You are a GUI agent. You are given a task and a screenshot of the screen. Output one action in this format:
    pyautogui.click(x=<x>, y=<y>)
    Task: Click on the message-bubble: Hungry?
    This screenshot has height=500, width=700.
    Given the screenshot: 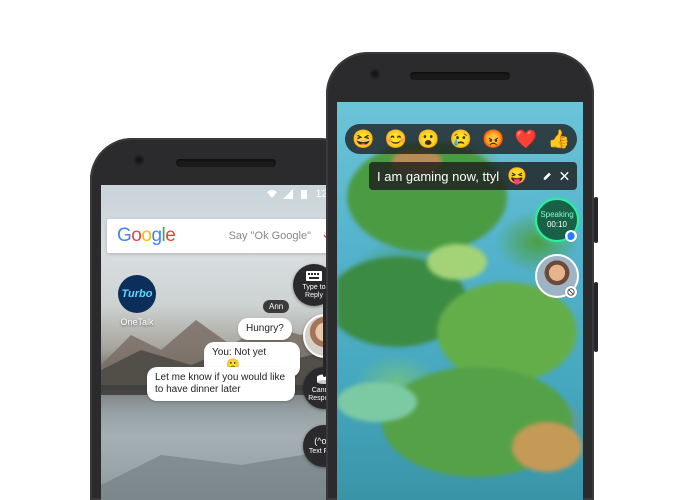 What is the action you would take?
    pyautogui.click(x=265, y=329)
    